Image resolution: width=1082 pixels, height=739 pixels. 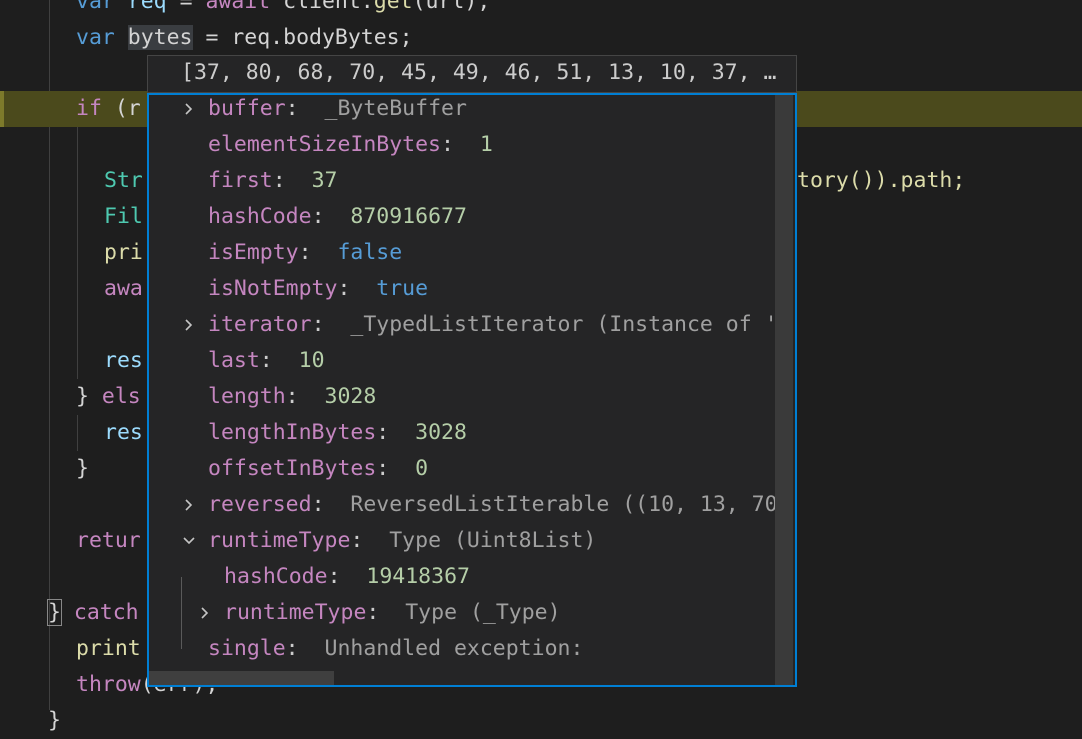 I want to click on tree-key: lengthInBytes, so click(x=292, y=432).